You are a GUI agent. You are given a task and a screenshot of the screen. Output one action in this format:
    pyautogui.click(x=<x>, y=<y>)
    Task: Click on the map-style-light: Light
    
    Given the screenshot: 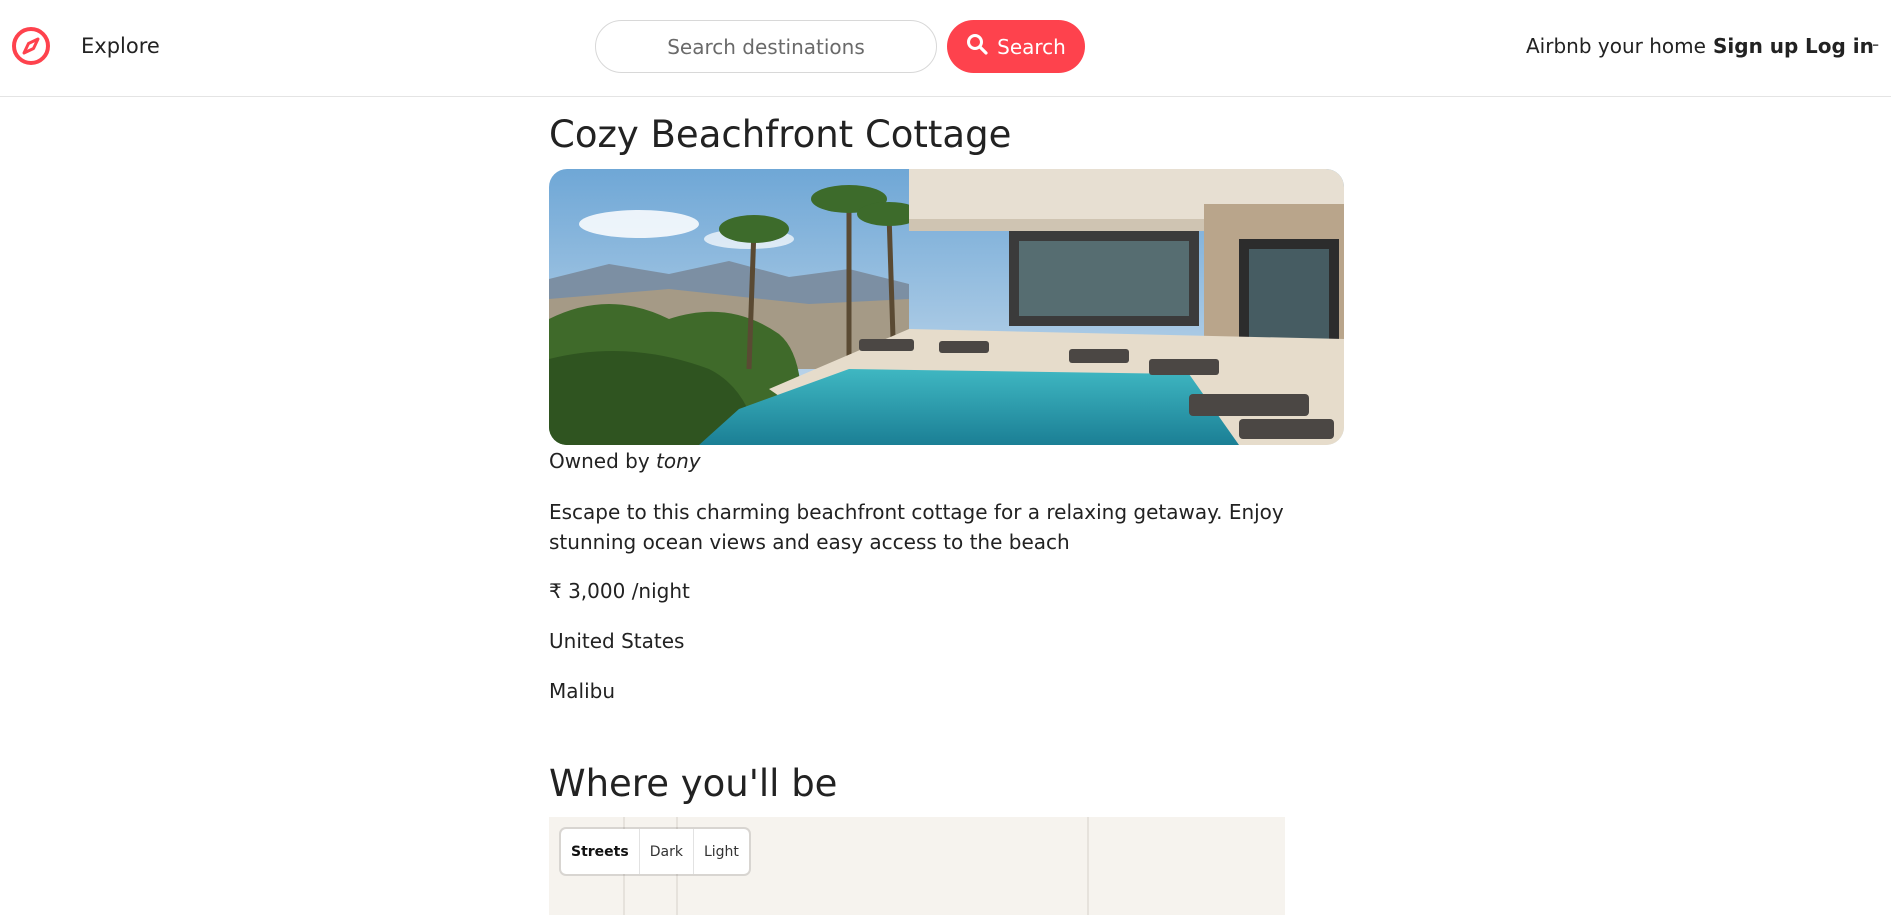 What is the action you would take?
    pyautogui.click(x=721, y=851)
    